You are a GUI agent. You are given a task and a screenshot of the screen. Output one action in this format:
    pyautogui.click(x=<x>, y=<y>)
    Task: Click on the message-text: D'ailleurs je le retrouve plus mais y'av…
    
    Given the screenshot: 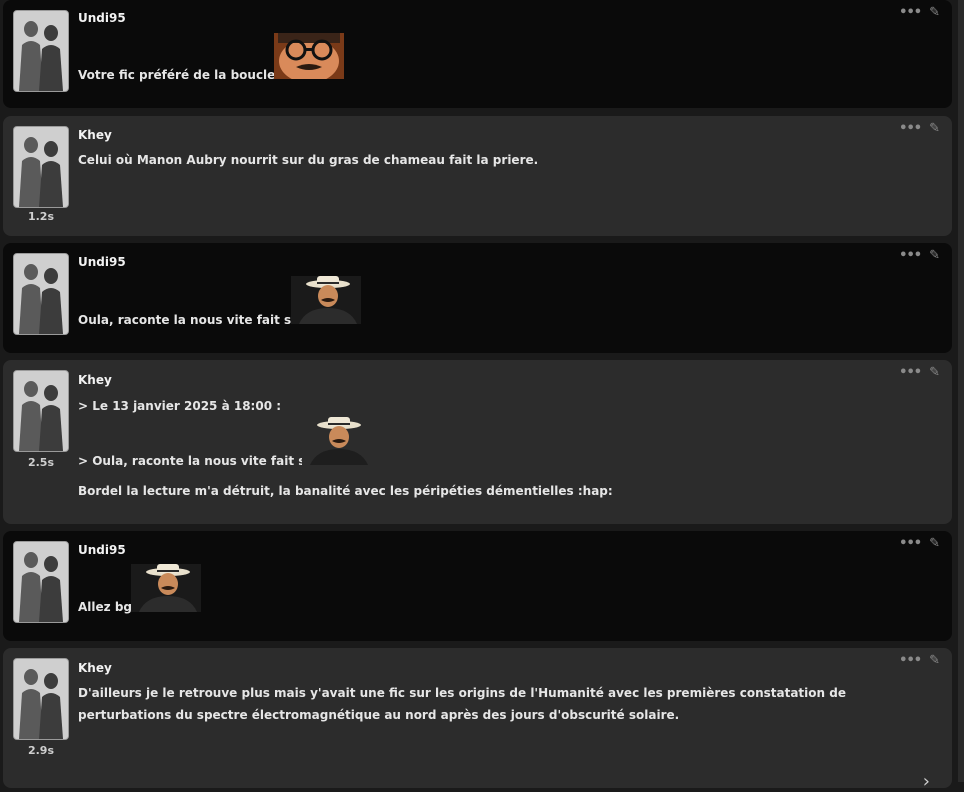 What is the action you would take?
    pyautogui.click(x=462, y=704)
    